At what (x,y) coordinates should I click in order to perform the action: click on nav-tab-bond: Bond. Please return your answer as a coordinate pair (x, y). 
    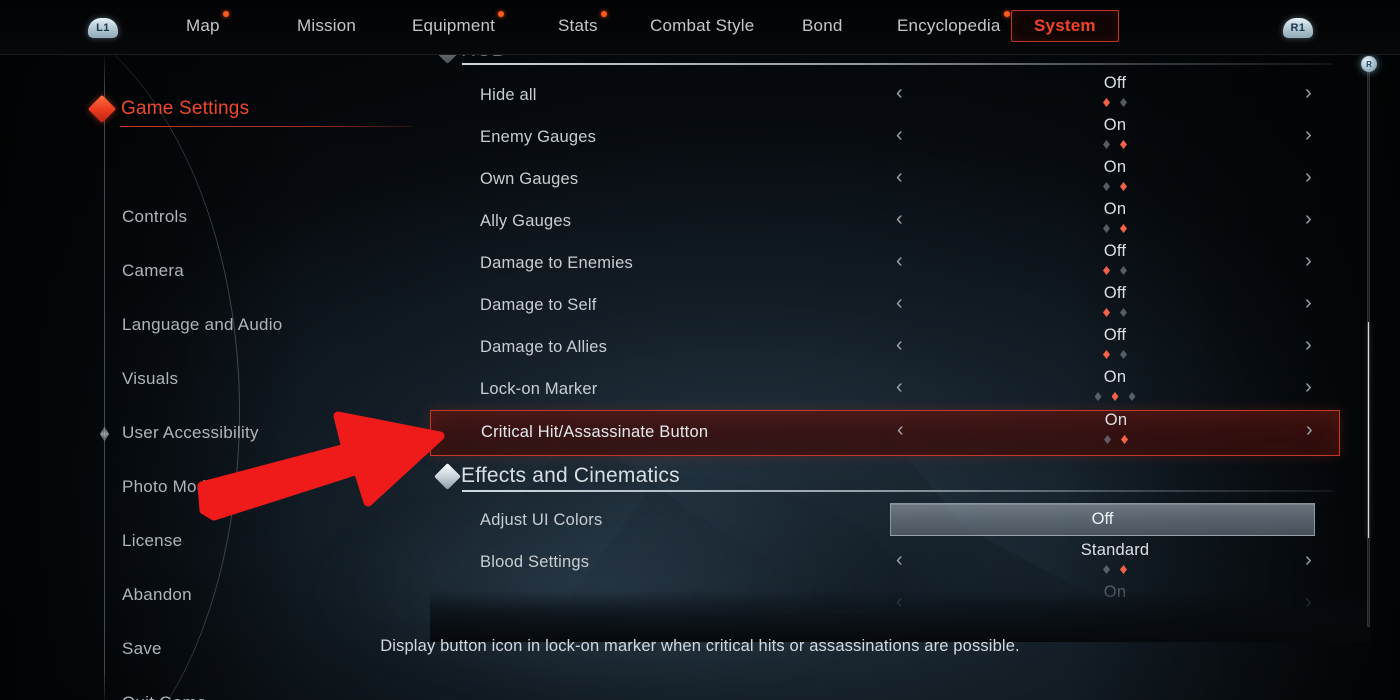
    Looking at the image, I should click on (822, 26).